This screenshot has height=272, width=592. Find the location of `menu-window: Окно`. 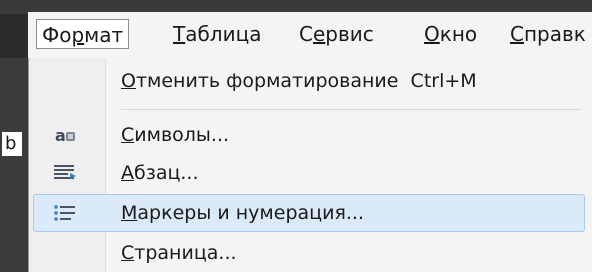

menu-window: Окно is located at coordinates (450, 34).